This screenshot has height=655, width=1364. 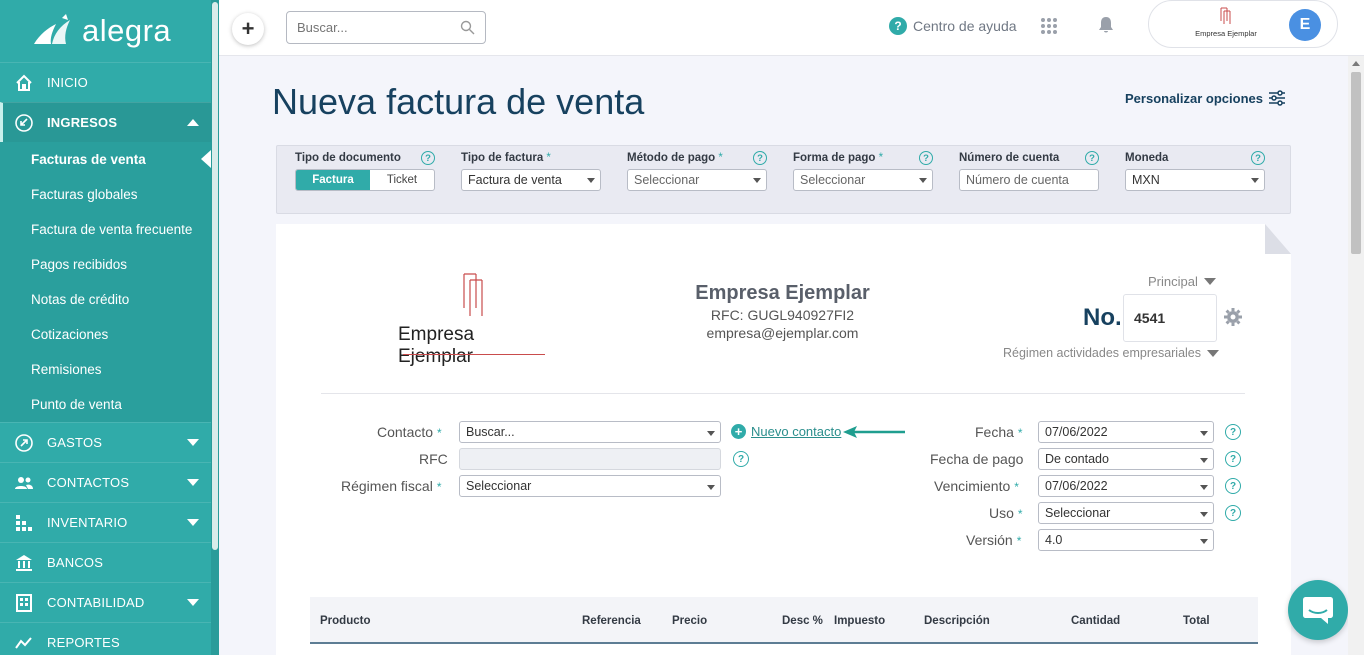 What do you see at coordinates (1305, 25) in the screenshot?
I see `avatar: E` at bounding box center [1305, 25].